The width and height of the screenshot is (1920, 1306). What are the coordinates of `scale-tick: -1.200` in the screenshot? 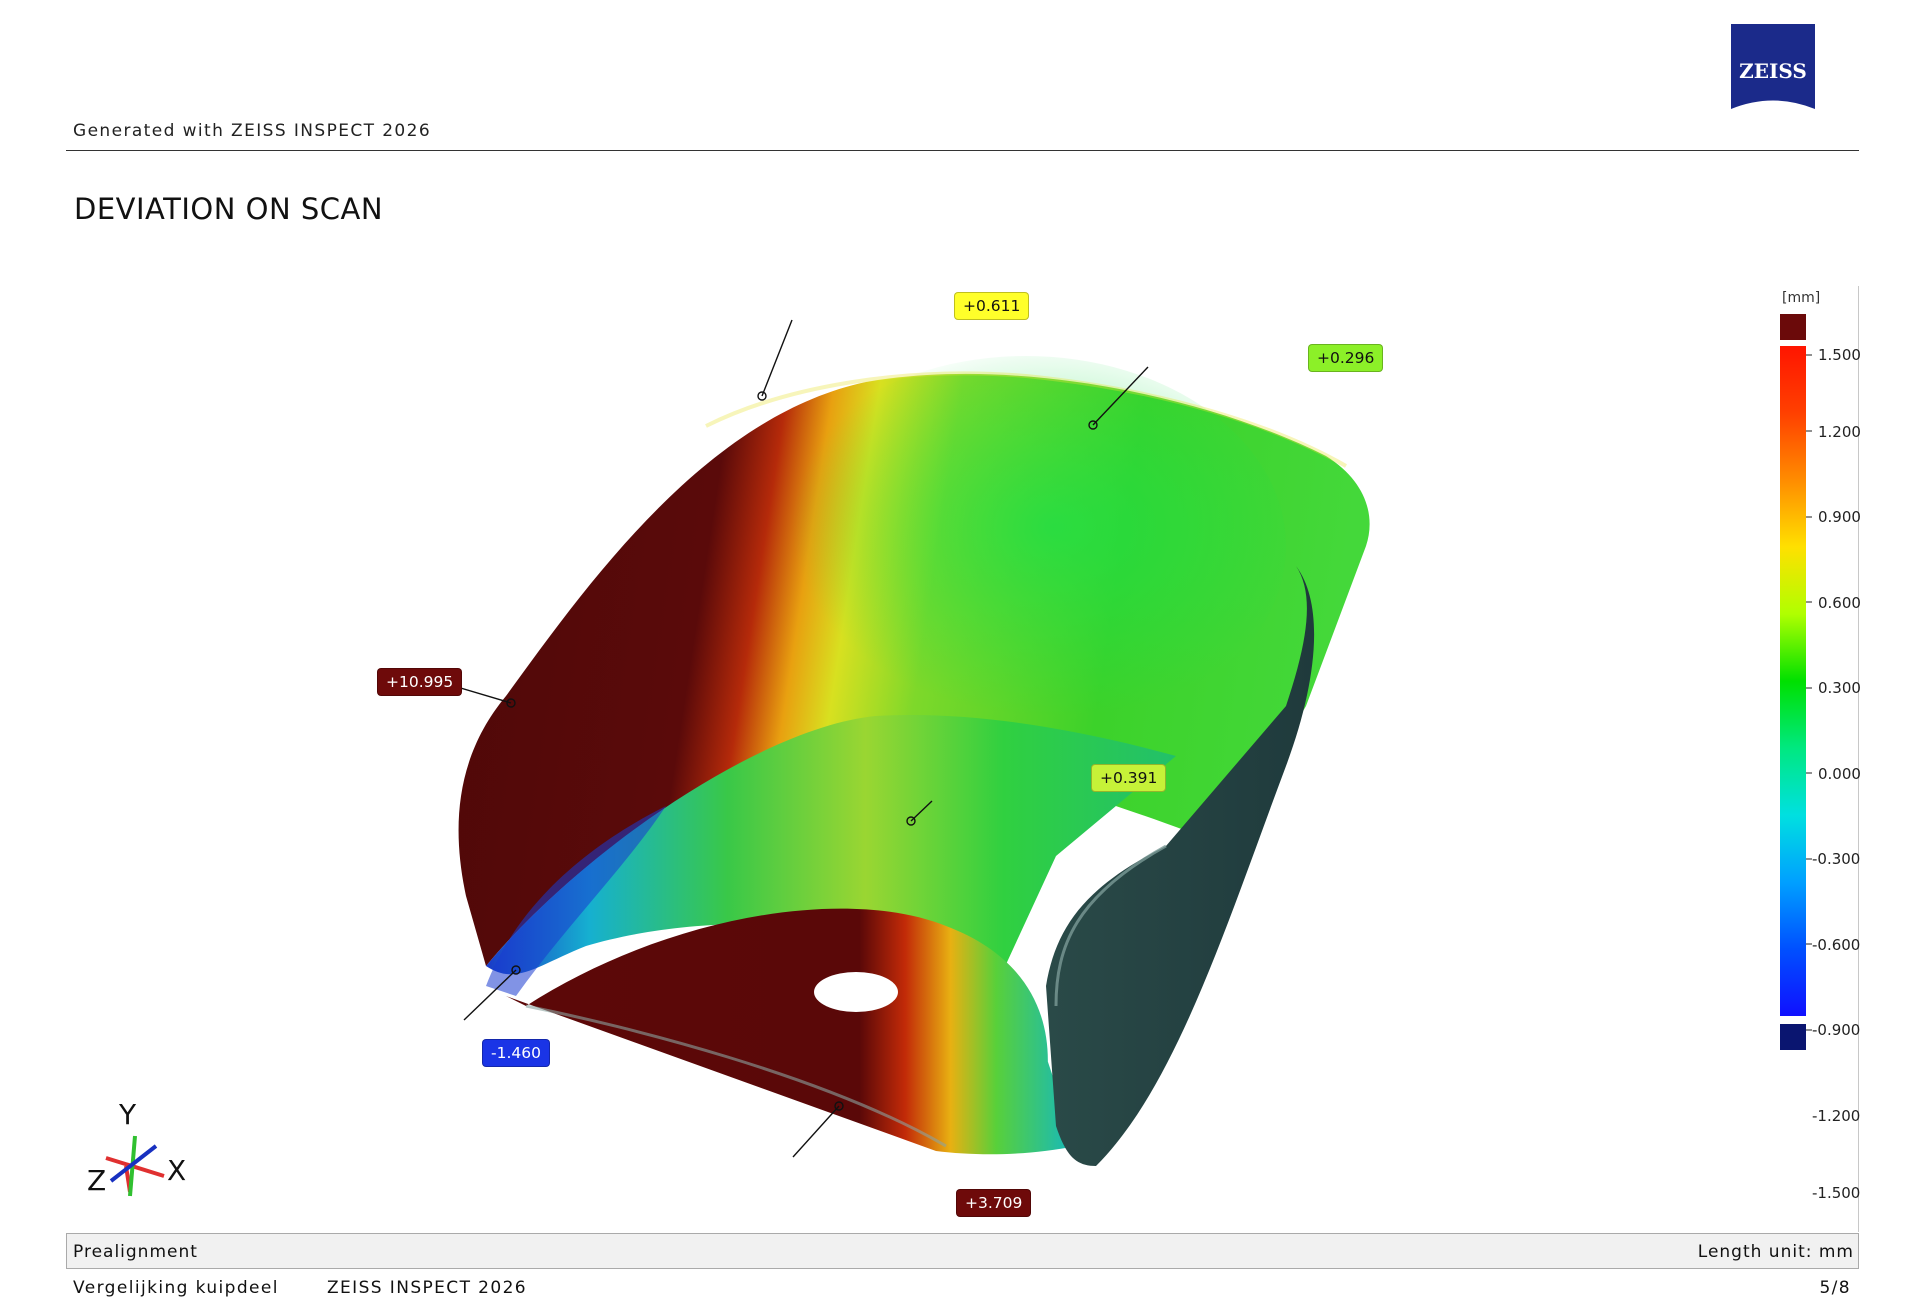 It's located at (1836, 1116).